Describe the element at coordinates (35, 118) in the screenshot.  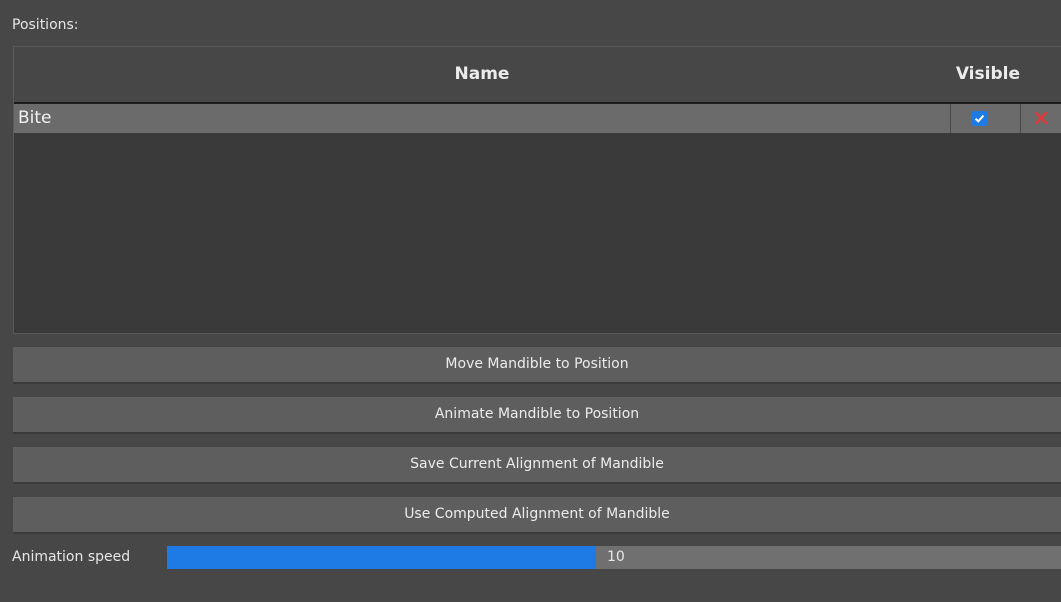
I see `row-name-cell: Bite` at that location.